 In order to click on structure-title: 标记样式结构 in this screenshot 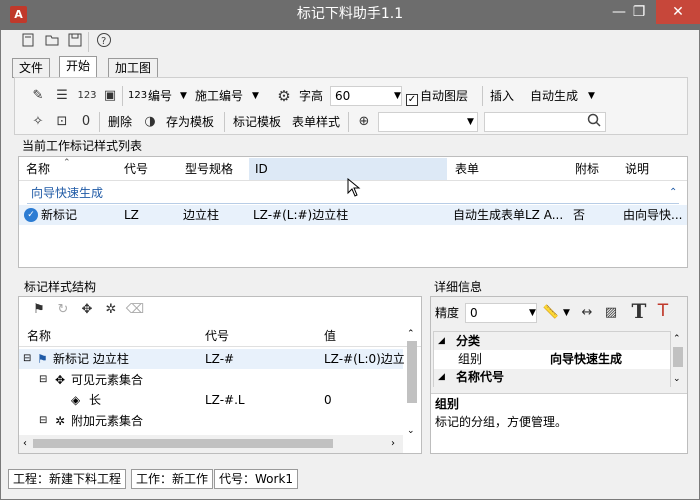, I will do `click(60, 287)`.